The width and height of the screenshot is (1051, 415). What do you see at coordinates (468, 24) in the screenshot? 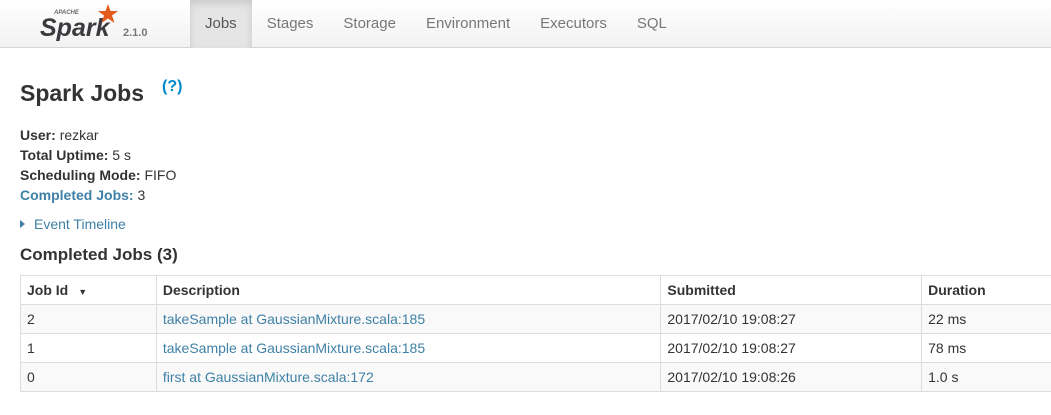
I see `tab-environment: Environment` at bounding box center [468, 24].